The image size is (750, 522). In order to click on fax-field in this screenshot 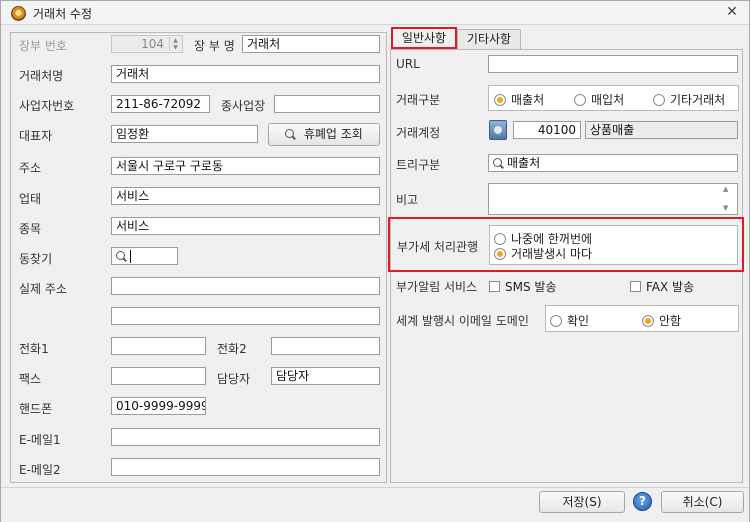, I will do `click(158, 376)`.